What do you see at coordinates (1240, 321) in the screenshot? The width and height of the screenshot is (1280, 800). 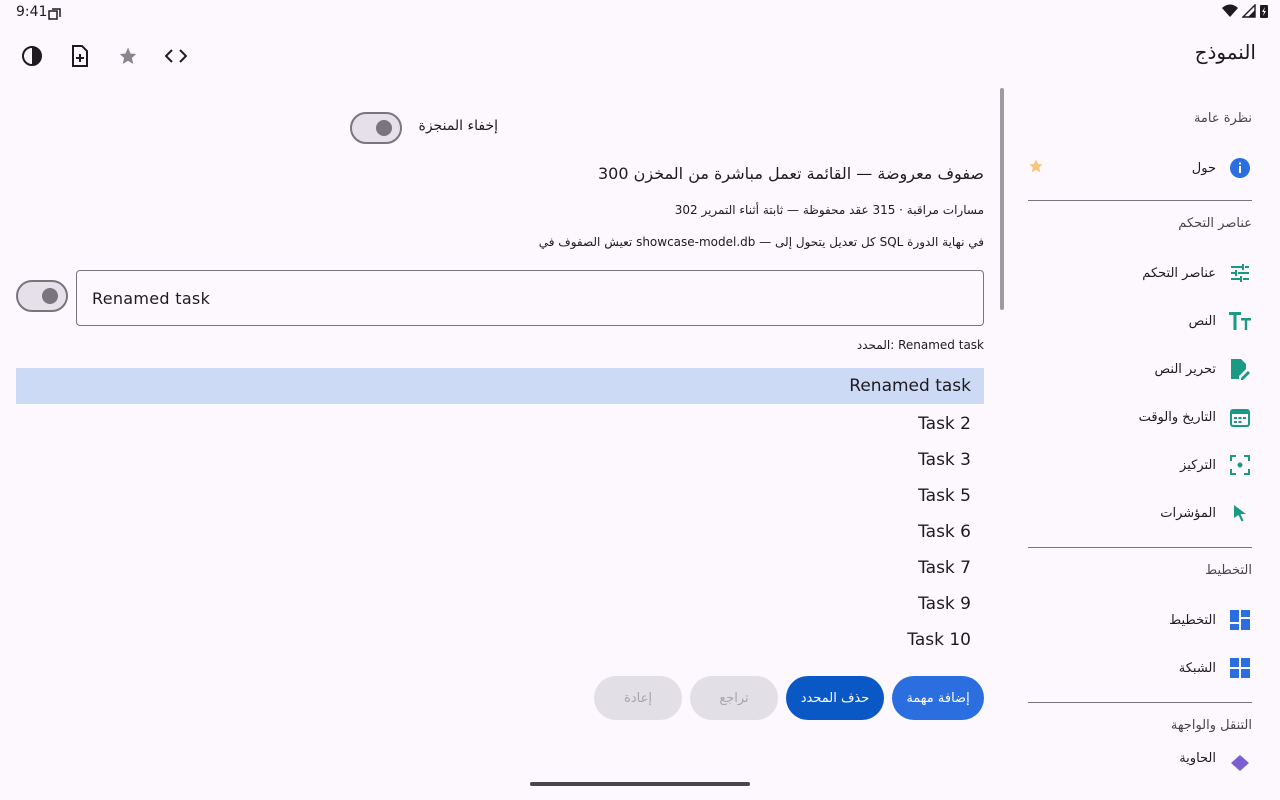 I see `text-icon` at bounding box center [1240, 321].